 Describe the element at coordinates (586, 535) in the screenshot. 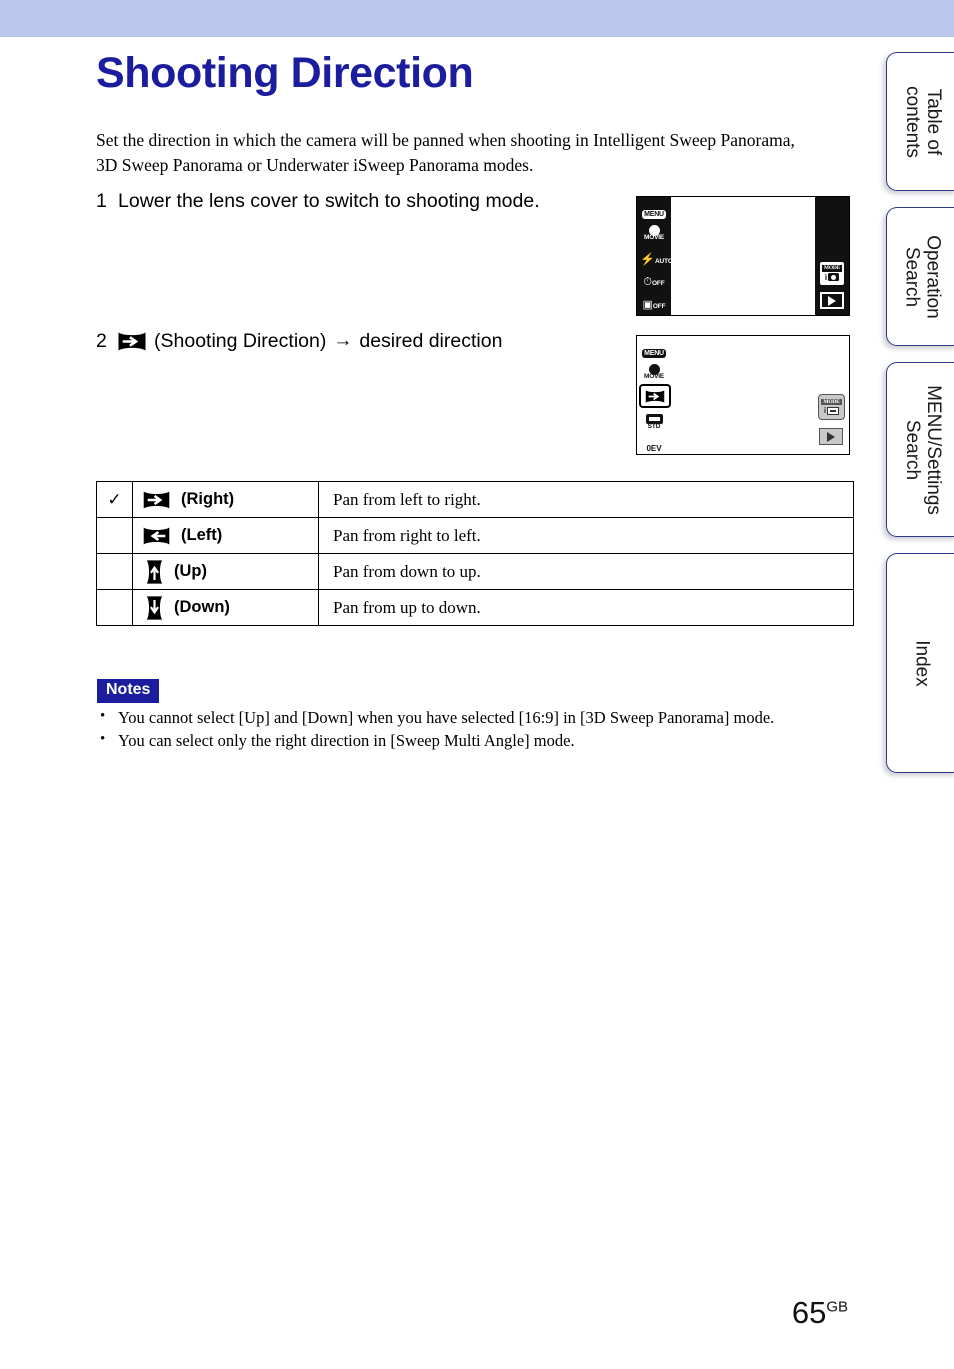

I see `option-description: Pan from right to left.` at that location.